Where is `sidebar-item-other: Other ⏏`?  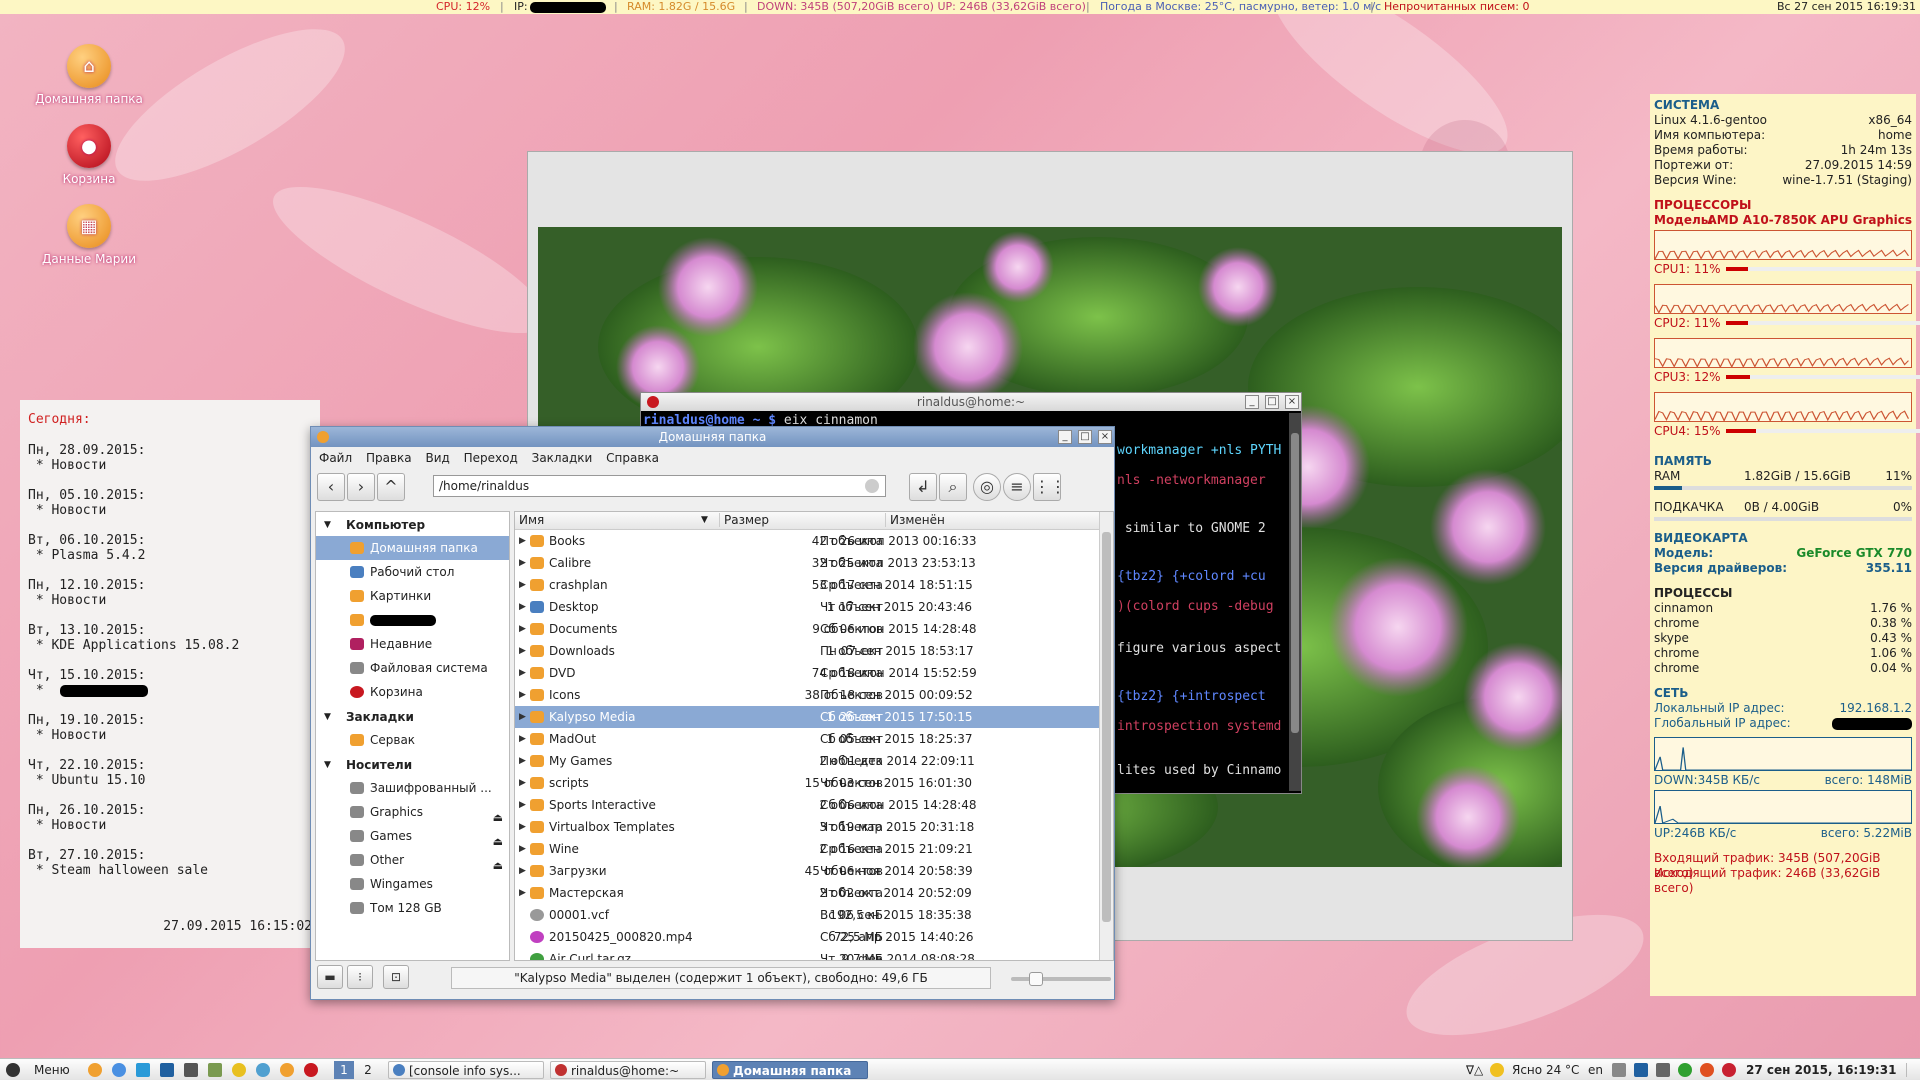 sidebar-item-other: Other ⏏ is located at coordinates (412, 860).